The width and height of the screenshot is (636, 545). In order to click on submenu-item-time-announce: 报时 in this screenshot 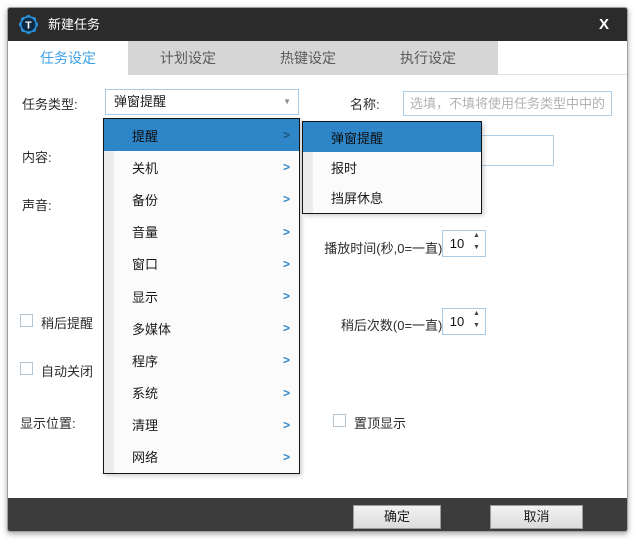, I will do `click(392, 167)`.